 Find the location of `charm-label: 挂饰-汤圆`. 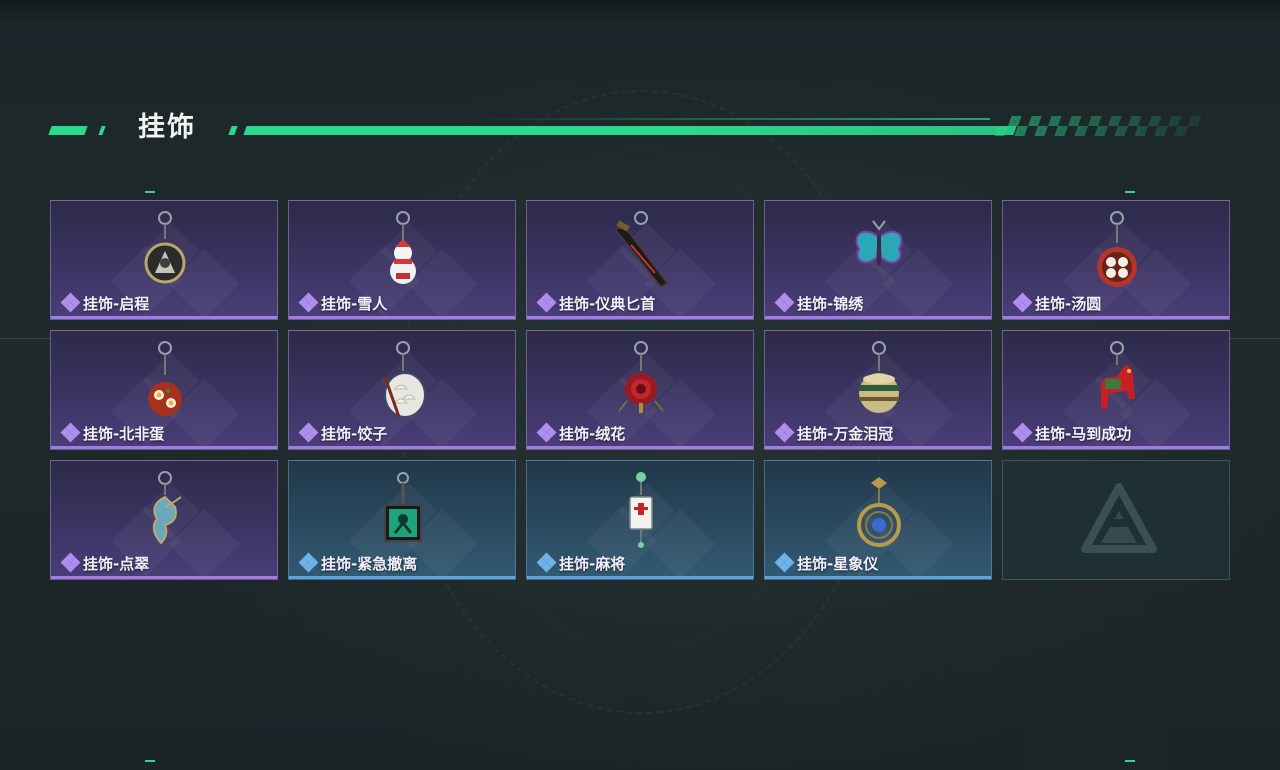

charm-label: 挂饰-汤圆 is located at coordinates (1057, 302).